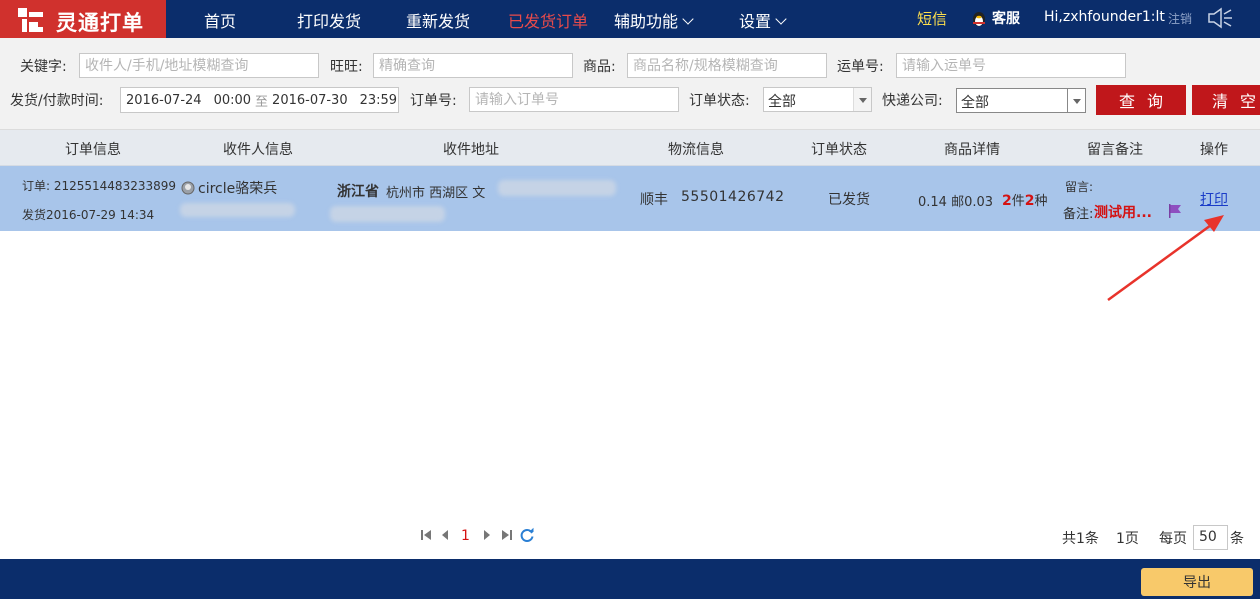 This screenshot has height=599, width=1260. Describe the element at coordinates (1007, 201) in the screenshot. I see `item-count: 2` at that location.